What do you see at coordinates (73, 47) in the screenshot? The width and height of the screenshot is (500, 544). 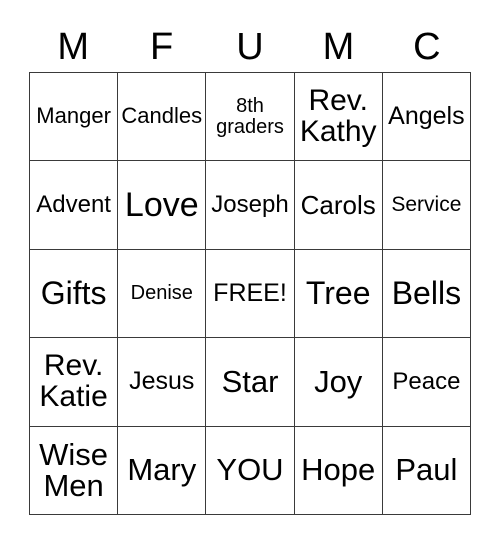 I see `bingo-header-letter-1: M` at bounding box center [73, 47].